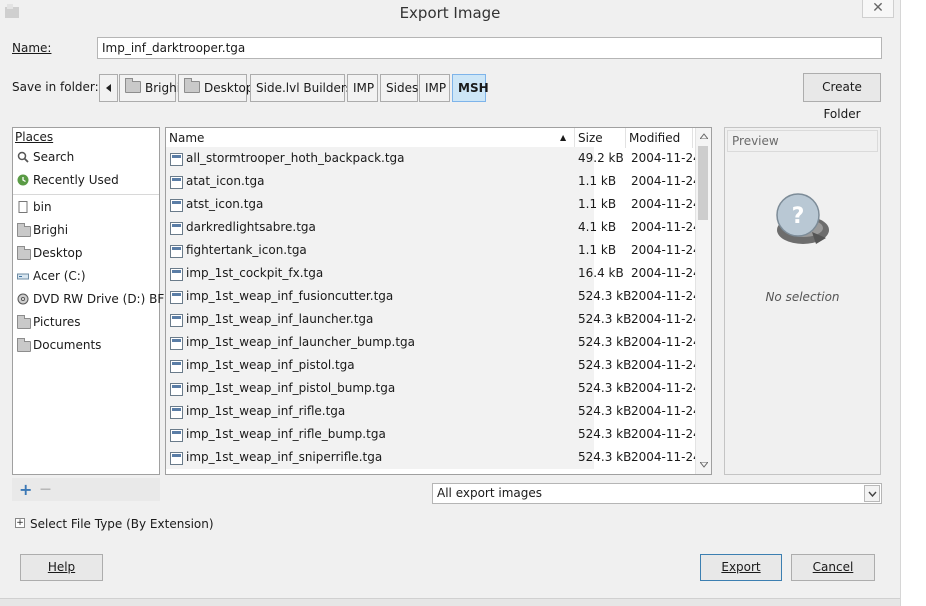 This screenshot has width=926, height=606. What do you see at coordinates (187, 138) in the screenshot?
I see `column-name-label: Name` at bounding box center [187, 138].